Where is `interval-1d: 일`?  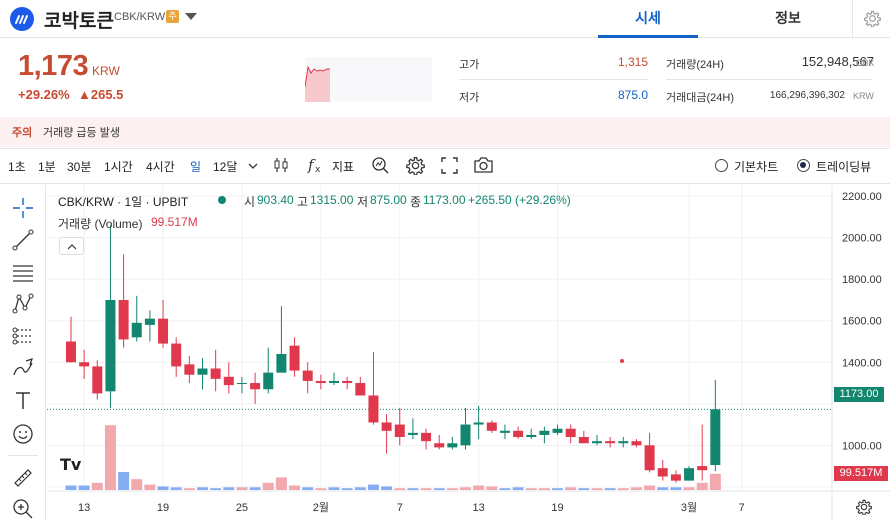 interval-1d: 일 is located at coordinates (195, 166).